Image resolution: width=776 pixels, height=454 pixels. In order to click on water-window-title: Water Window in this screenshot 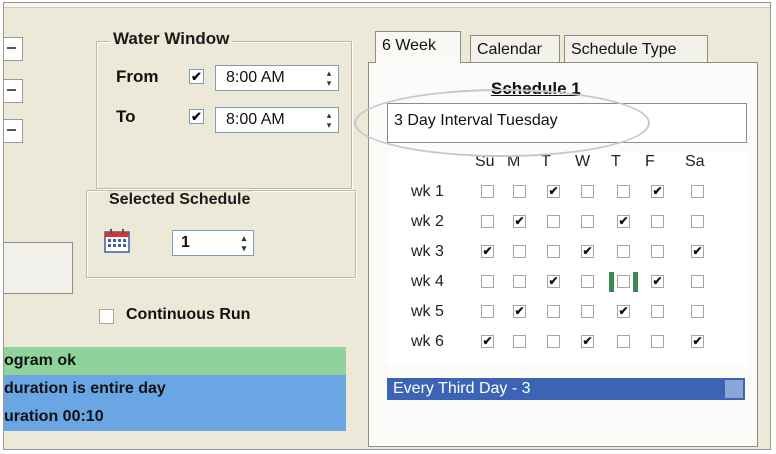, I will do `click(171, 39)`.